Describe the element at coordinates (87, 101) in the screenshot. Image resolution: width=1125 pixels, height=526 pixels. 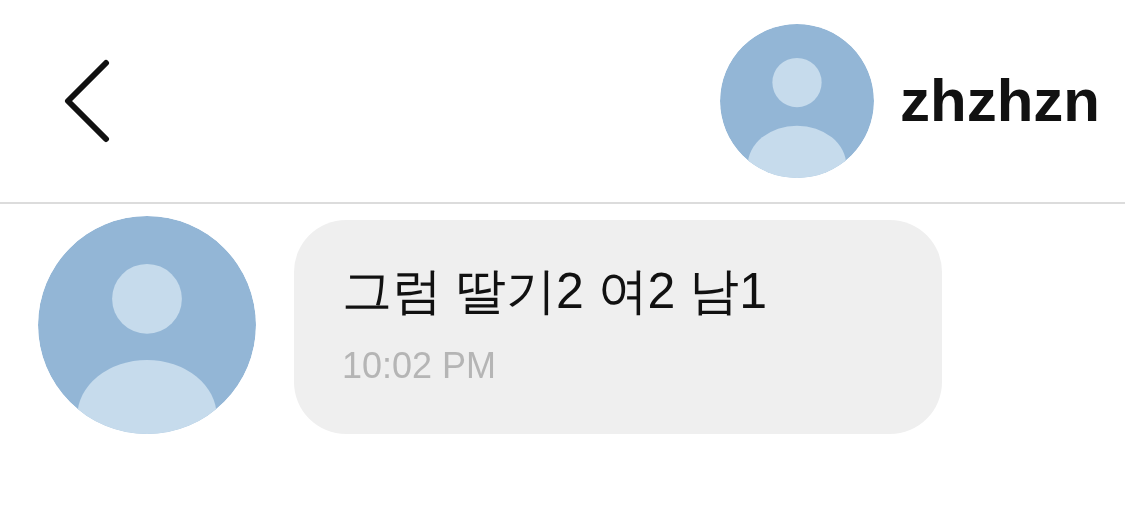
I see `back-icon` at that location.